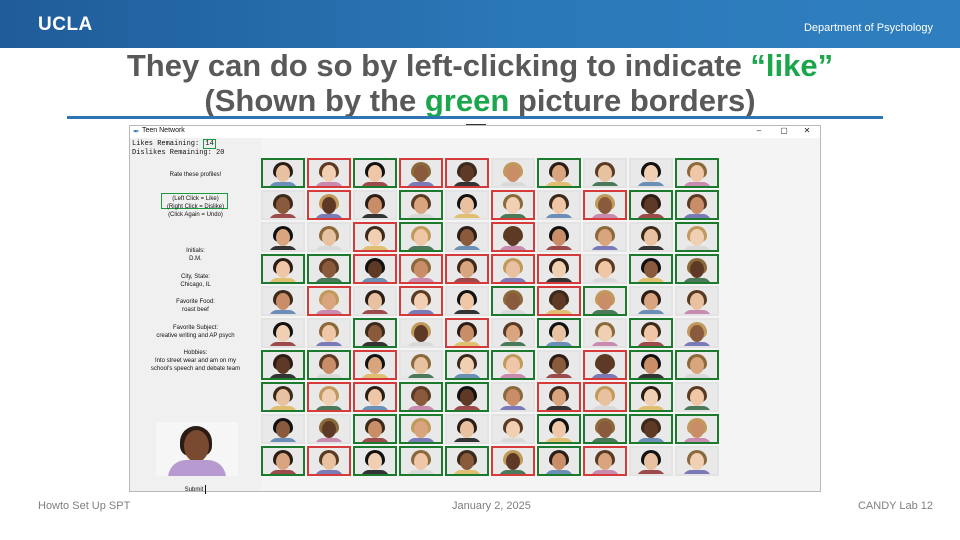 The height and width of the screenshot is (540, 960). I want to click on window-titlebar: ✒ Teen Network – ▢ ✕, so click(475, 132).